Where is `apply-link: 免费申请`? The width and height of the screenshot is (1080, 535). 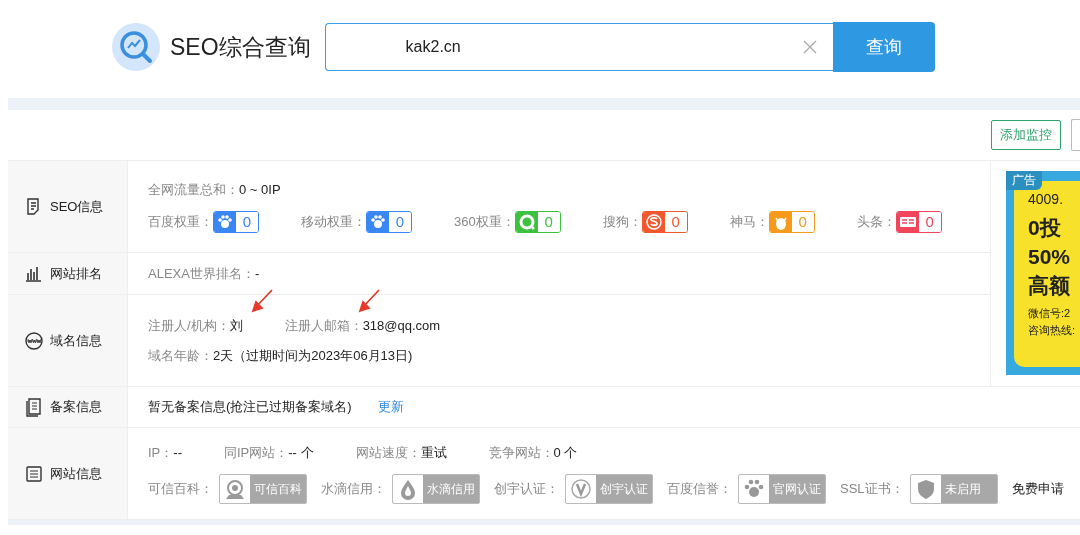
apply-link: 免费申请 is located at coordinates (1037, 488).